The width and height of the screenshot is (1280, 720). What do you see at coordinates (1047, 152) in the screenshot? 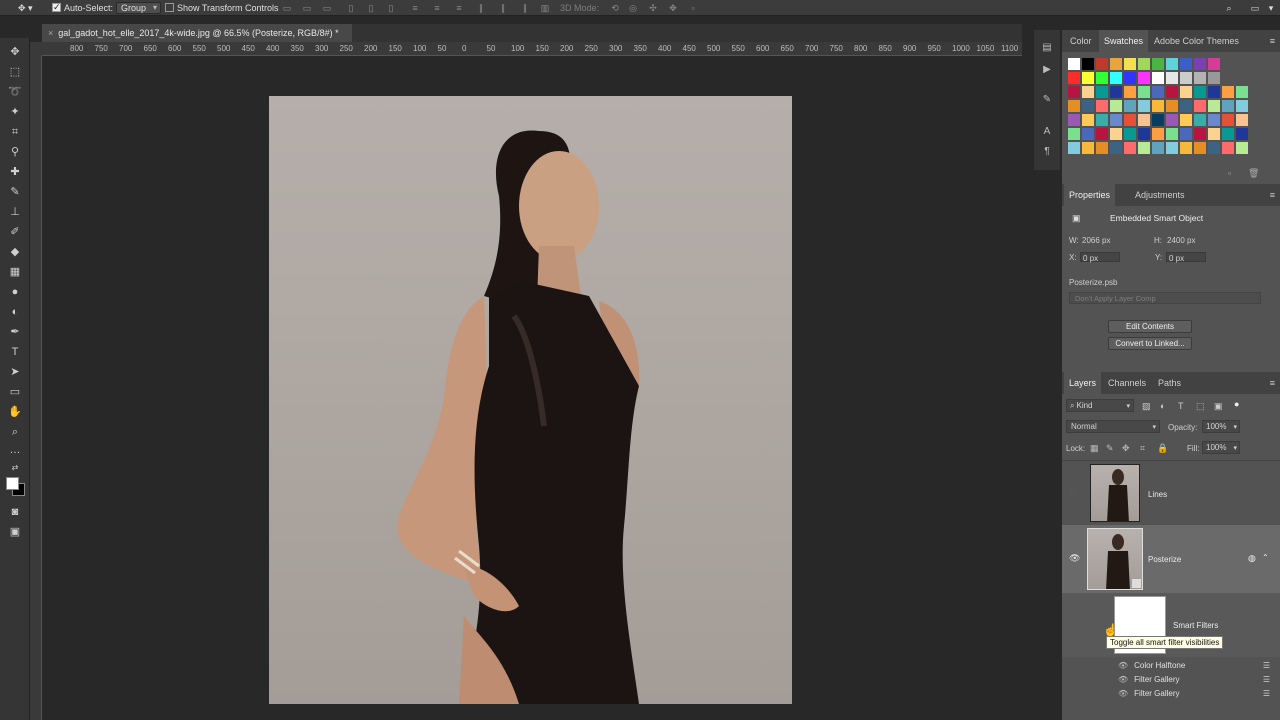
I see `paragraph-icon: ¶` at bounding box center [1047, 152].